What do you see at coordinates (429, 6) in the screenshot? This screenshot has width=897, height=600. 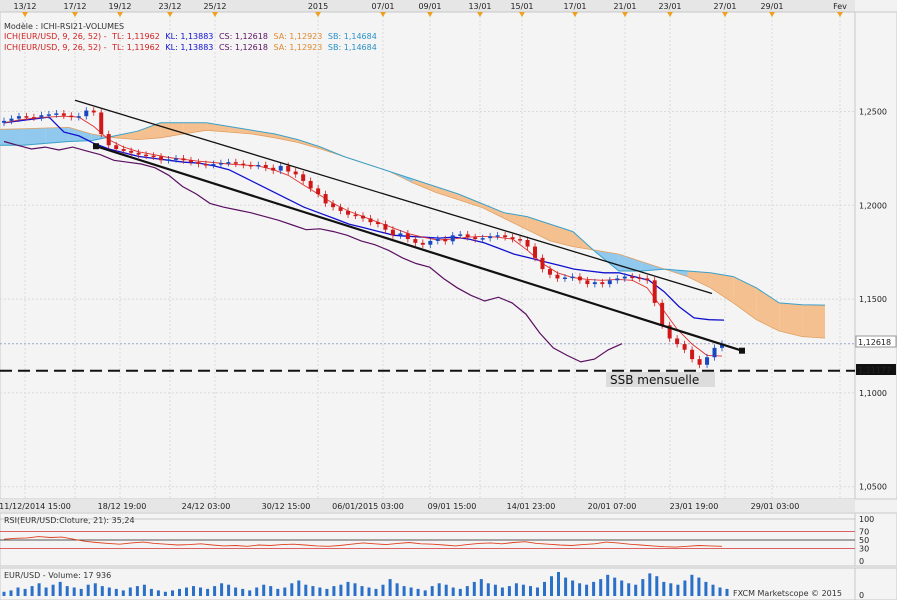 I see `top-date-label: 09/01` at bounding box center [429, 6].